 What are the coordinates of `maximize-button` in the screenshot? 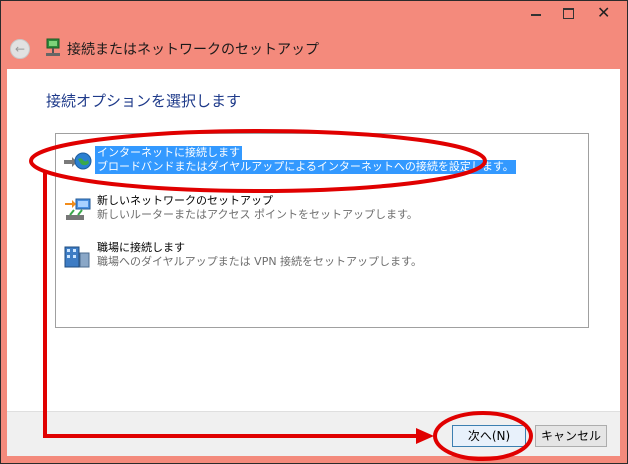 It's located at (568, 13).